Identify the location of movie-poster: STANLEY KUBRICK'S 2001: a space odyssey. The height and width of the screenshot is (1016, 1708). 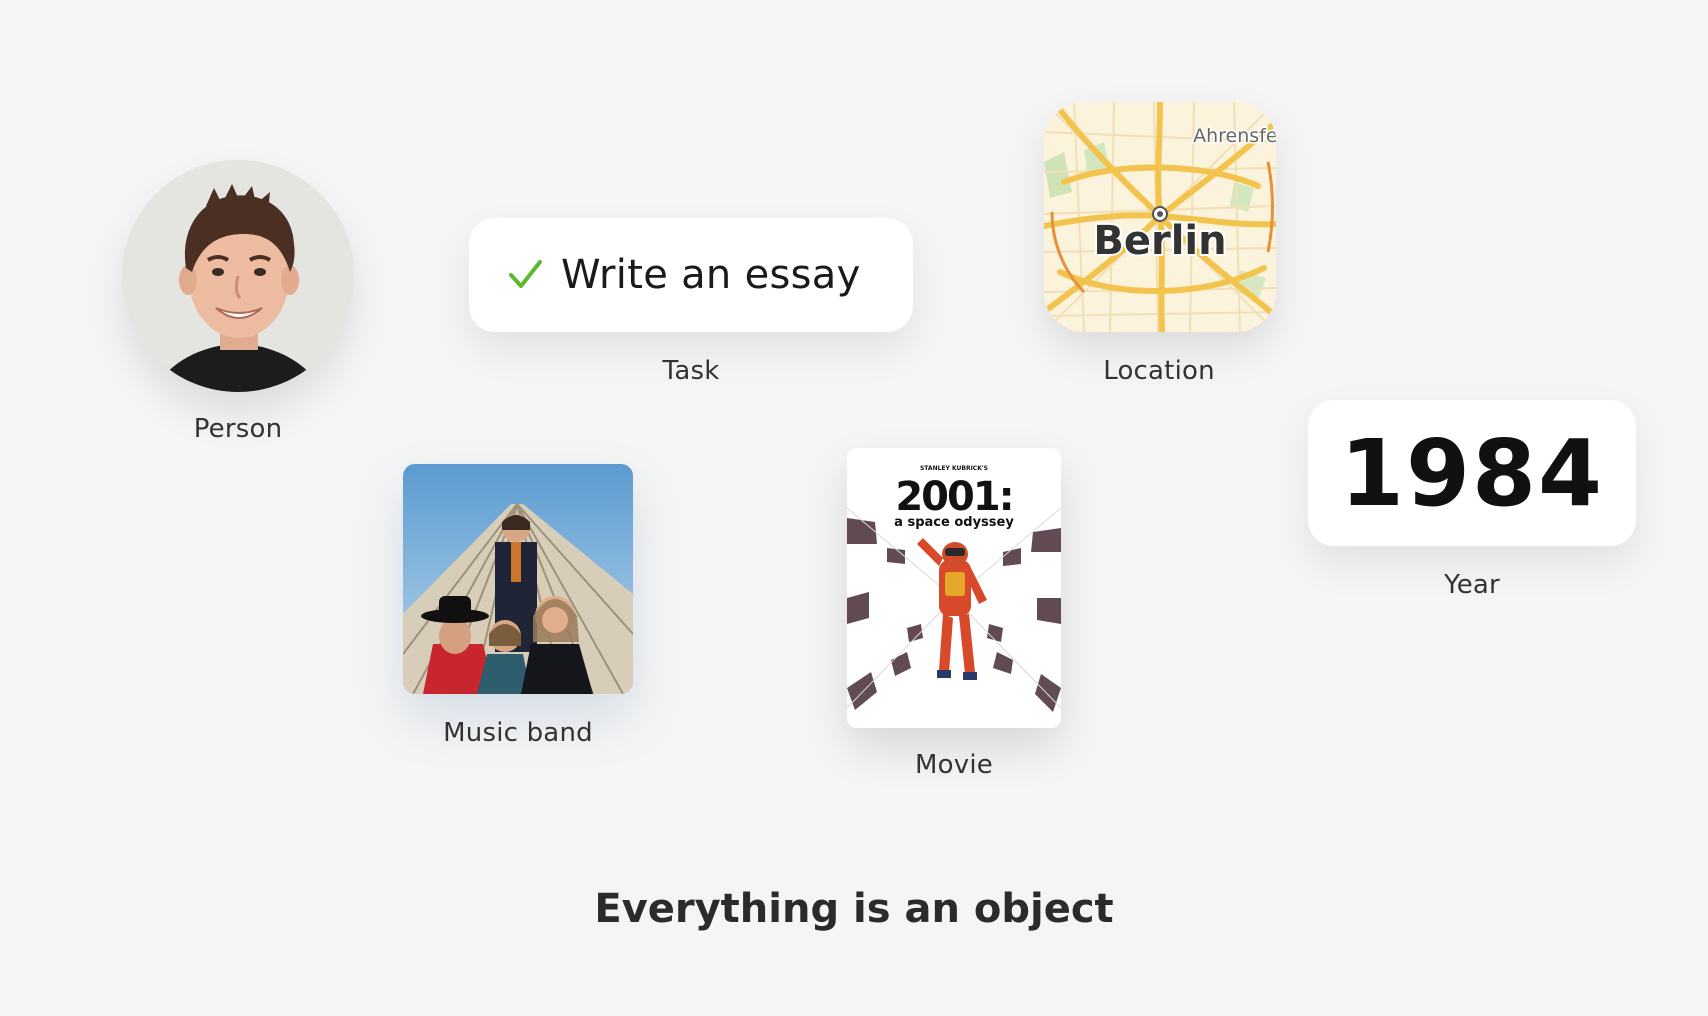
(954, 588).